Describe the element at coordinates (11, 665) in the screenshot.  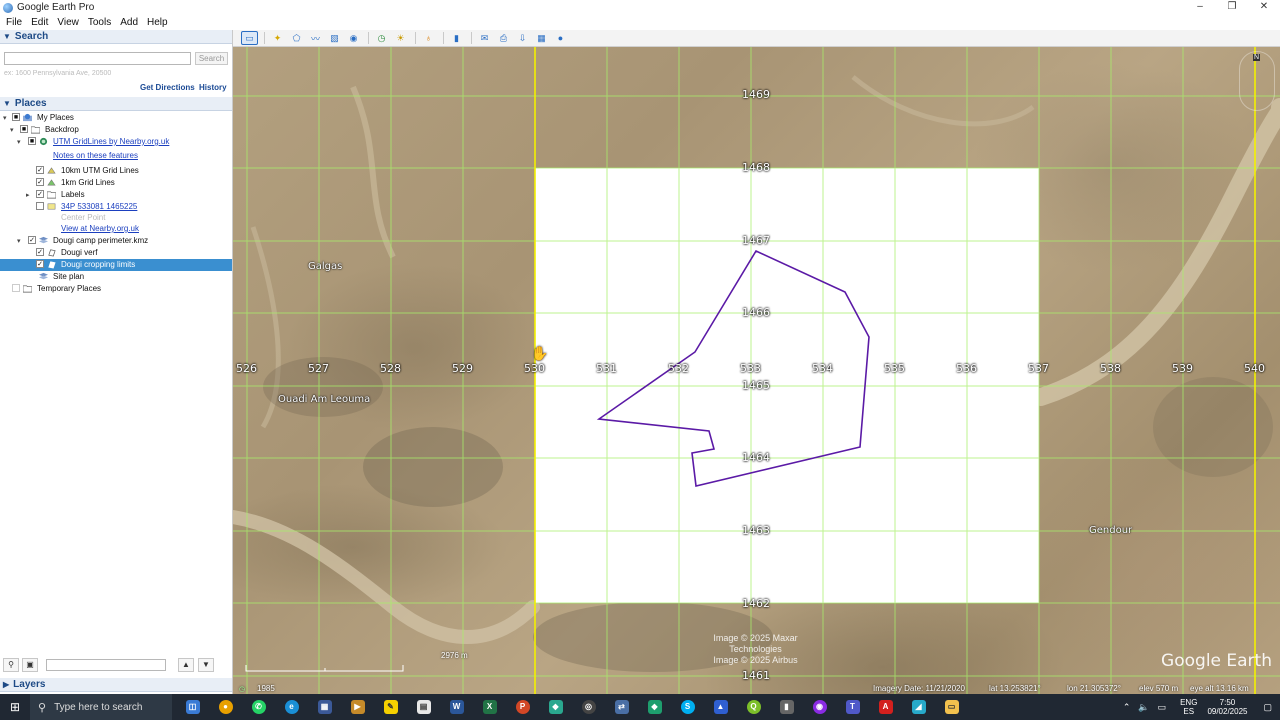
I see `search-places-button: ⚲` at that location.